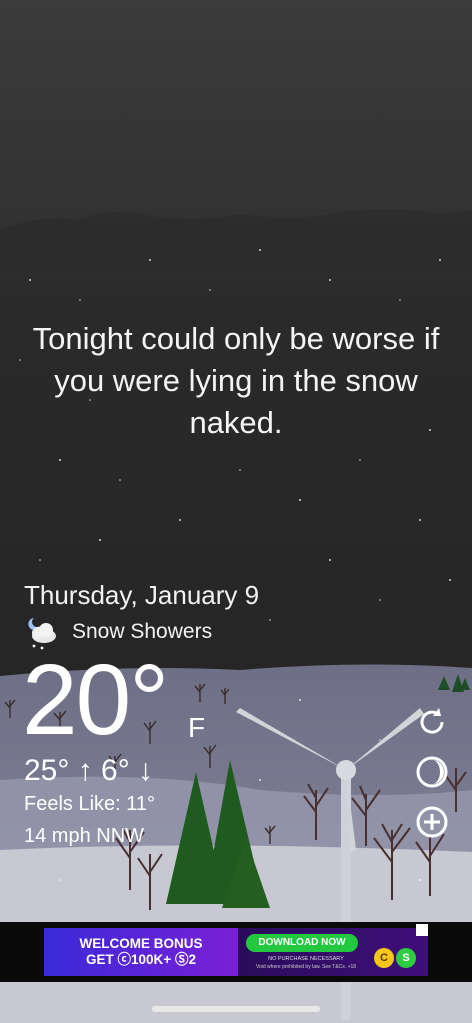 The image size is (472, 1023). I want to click on temperature-unit: F, so click(197, 727).